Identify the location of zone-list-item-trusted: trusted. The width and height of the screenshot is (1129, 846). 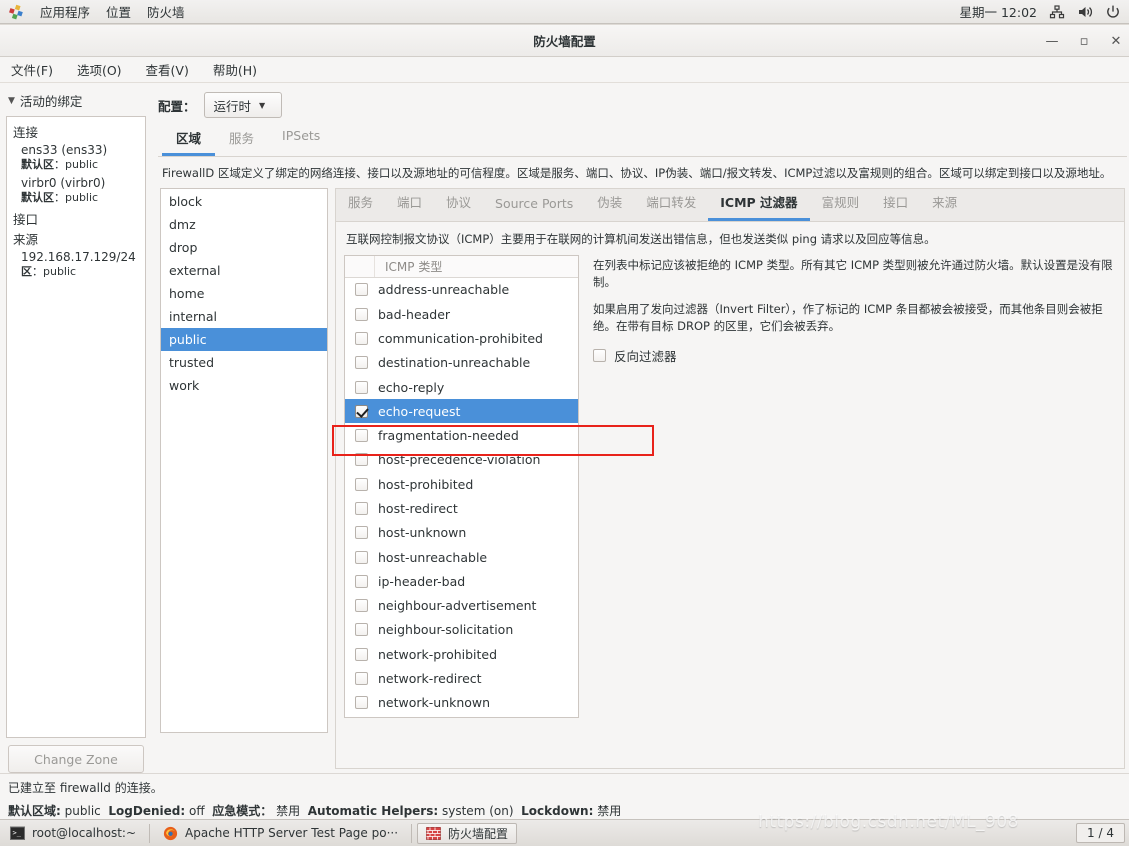
(244, 362).